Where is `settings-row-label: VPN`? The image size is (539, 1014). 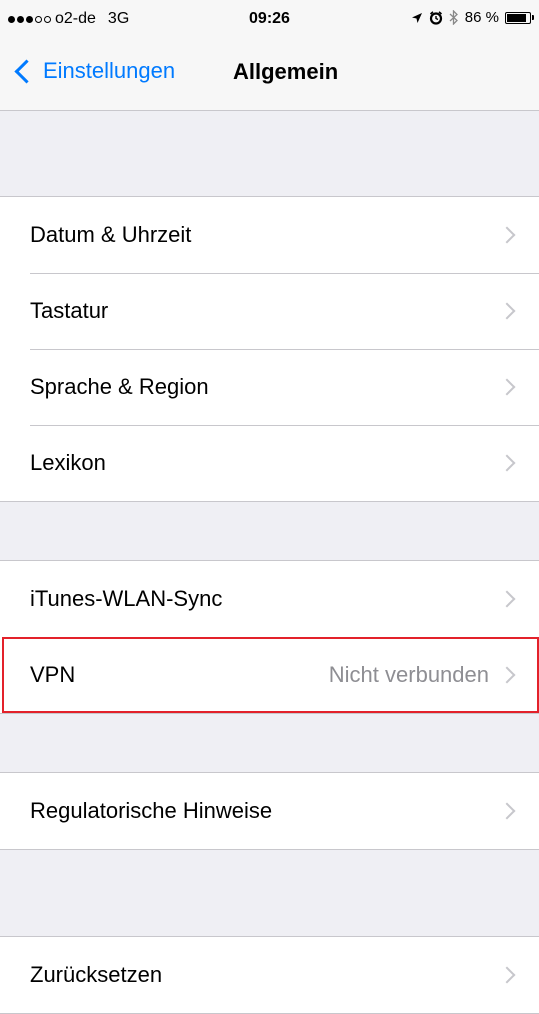
settings-row-label: VPN is located at coordinates (53, 674).